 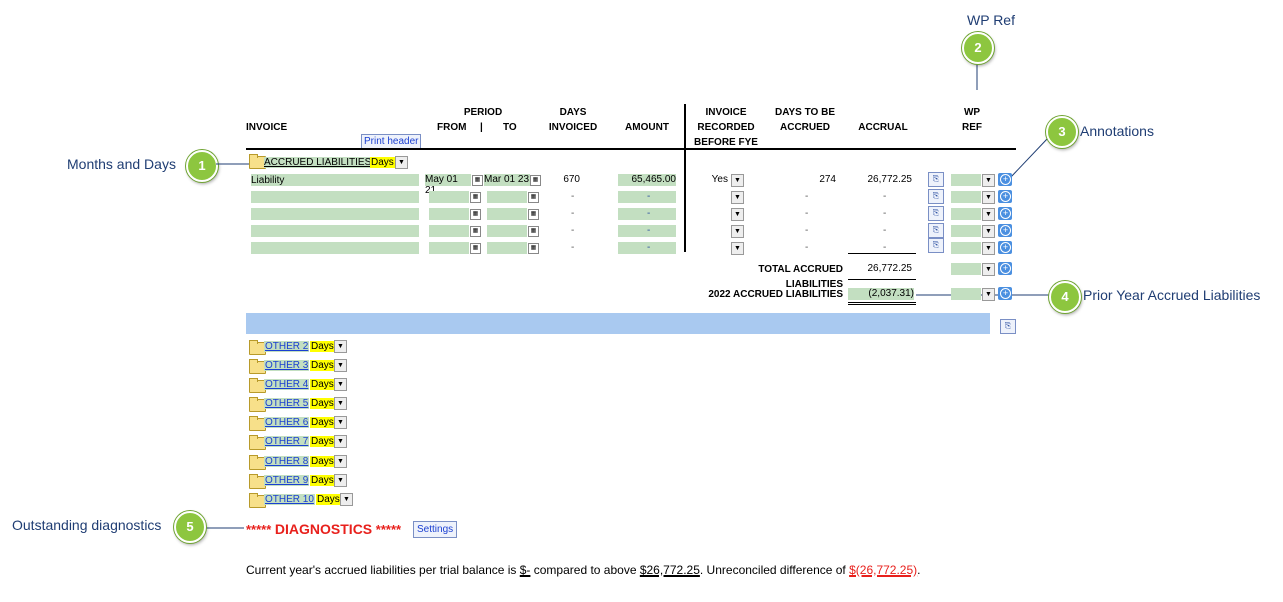 What do you see at coordinates (335, 180) in the screenshot?
I see `invoice-cell: Liability` at bounding box center [335, 180].